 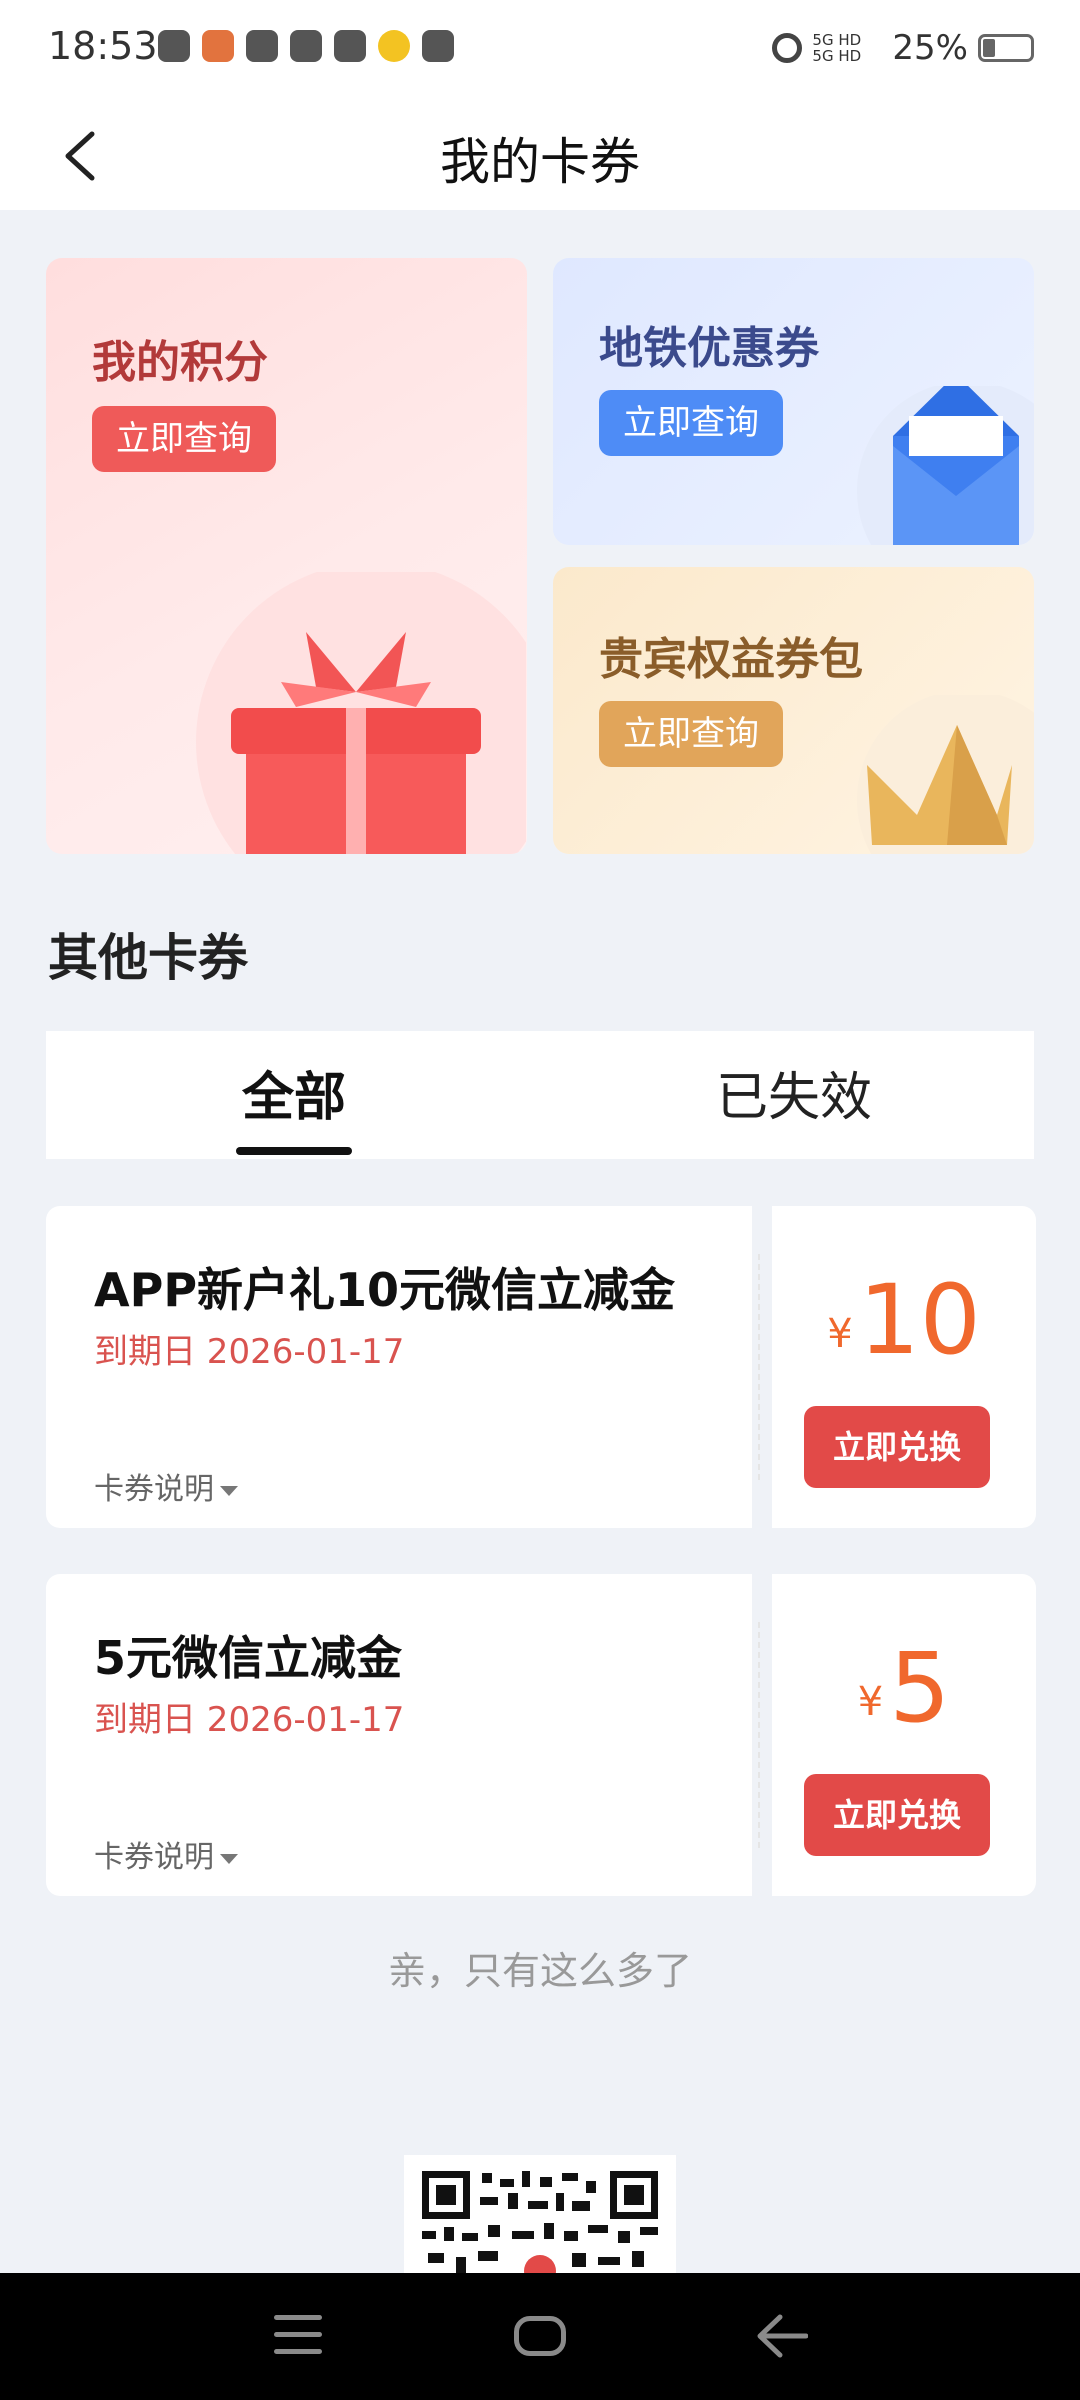 I want to click on tab-all: 全部, so click(x=294, y=1092).